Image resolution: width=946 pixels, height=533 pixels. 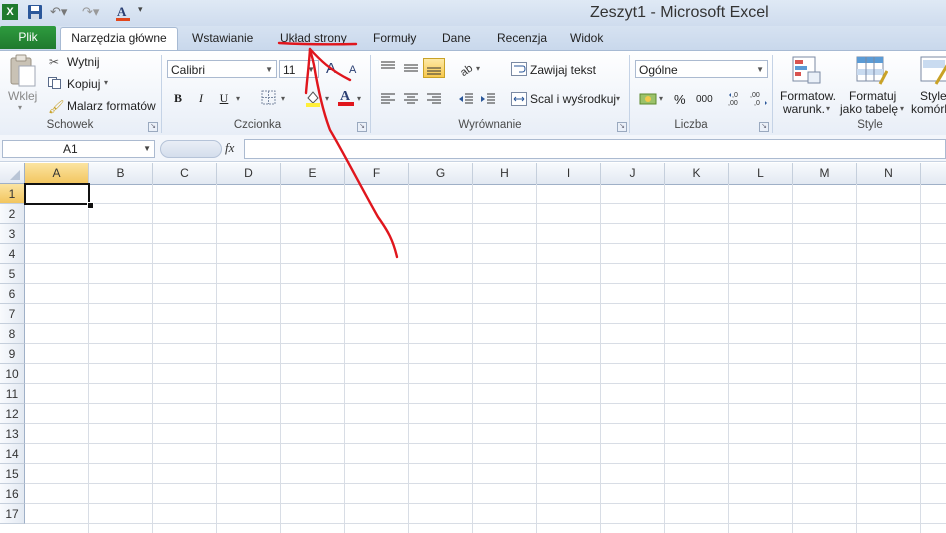 I want to click on paste-button: Wklej, so click(x=22, y=96).